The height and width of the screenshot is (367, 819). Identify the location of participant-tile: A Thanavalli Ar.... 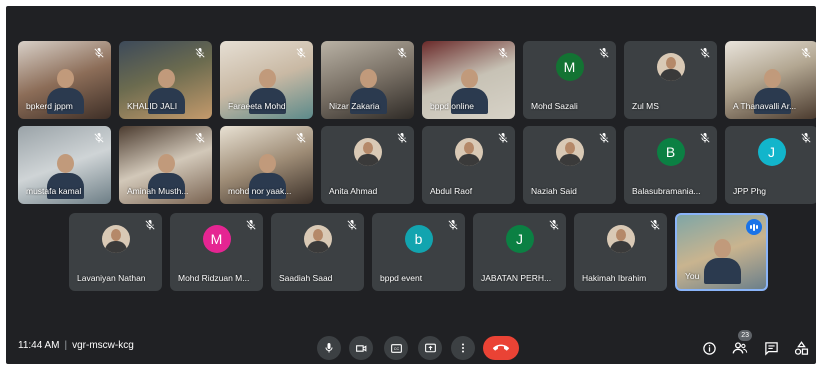
(770, 80).